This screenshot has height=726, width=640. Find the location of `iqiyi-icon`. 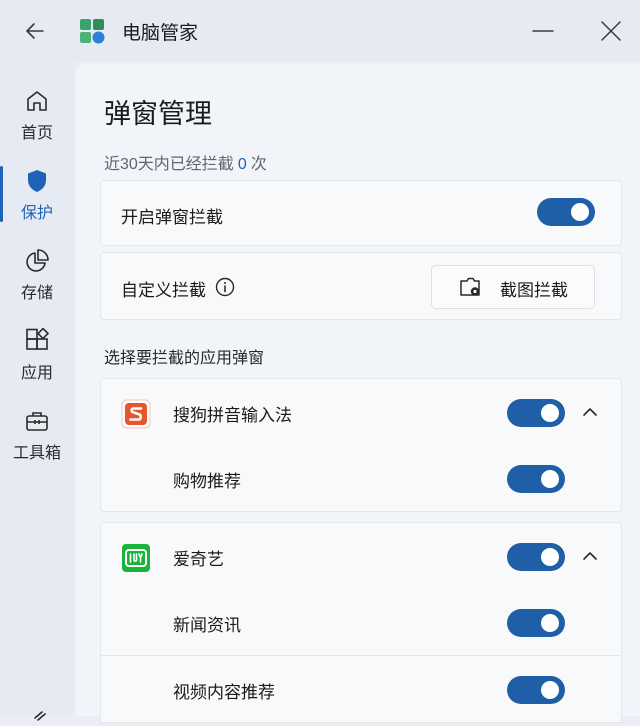

iqiyi-icon is located at coordinates (136, 558).